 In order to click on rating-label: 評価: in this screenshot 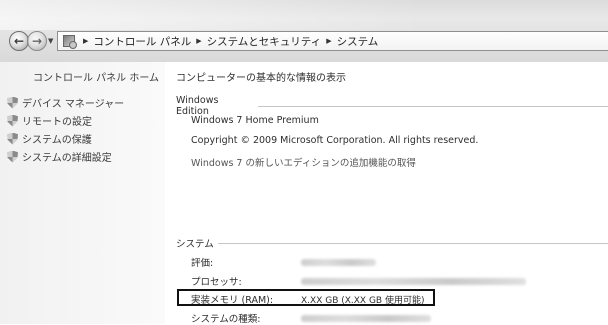, I will do `click(202, 263)`.